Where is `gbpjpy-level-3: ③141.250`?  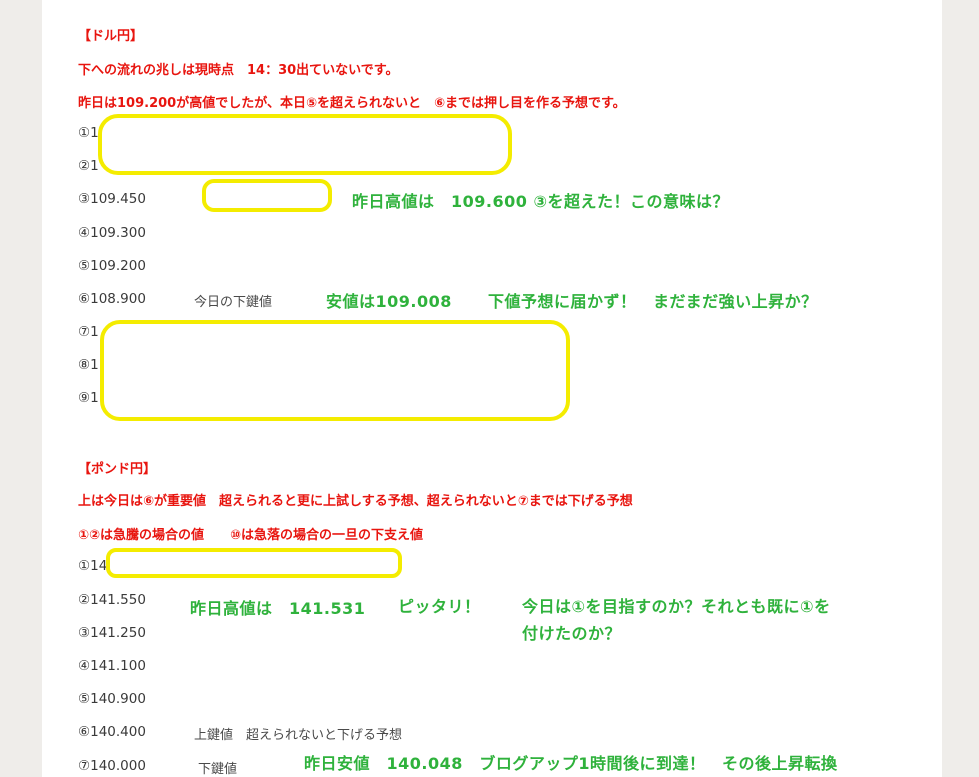 gbpjpy-level-3: ③141.250 is located at coordinates (112, 633).